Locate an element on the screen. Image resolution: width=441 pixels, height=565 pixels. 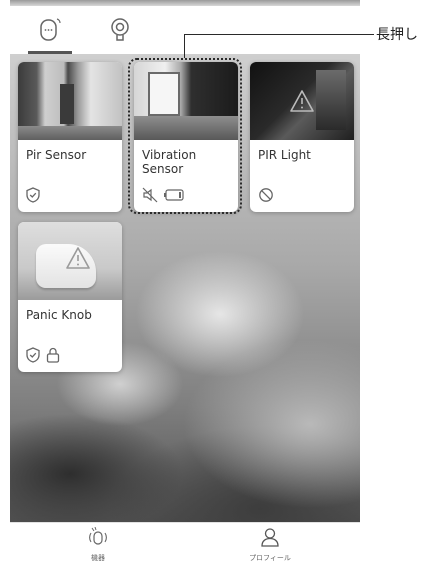
device-card-pir-light: PIR Light is located at coordinates (302, 137).